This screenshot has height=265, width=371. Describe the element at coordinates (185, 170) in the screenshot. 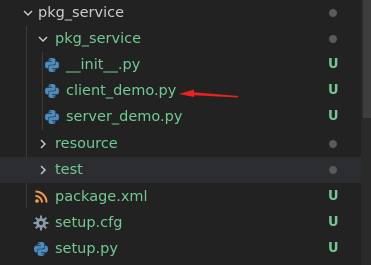

I see `tree-folder-test: test` at that location.